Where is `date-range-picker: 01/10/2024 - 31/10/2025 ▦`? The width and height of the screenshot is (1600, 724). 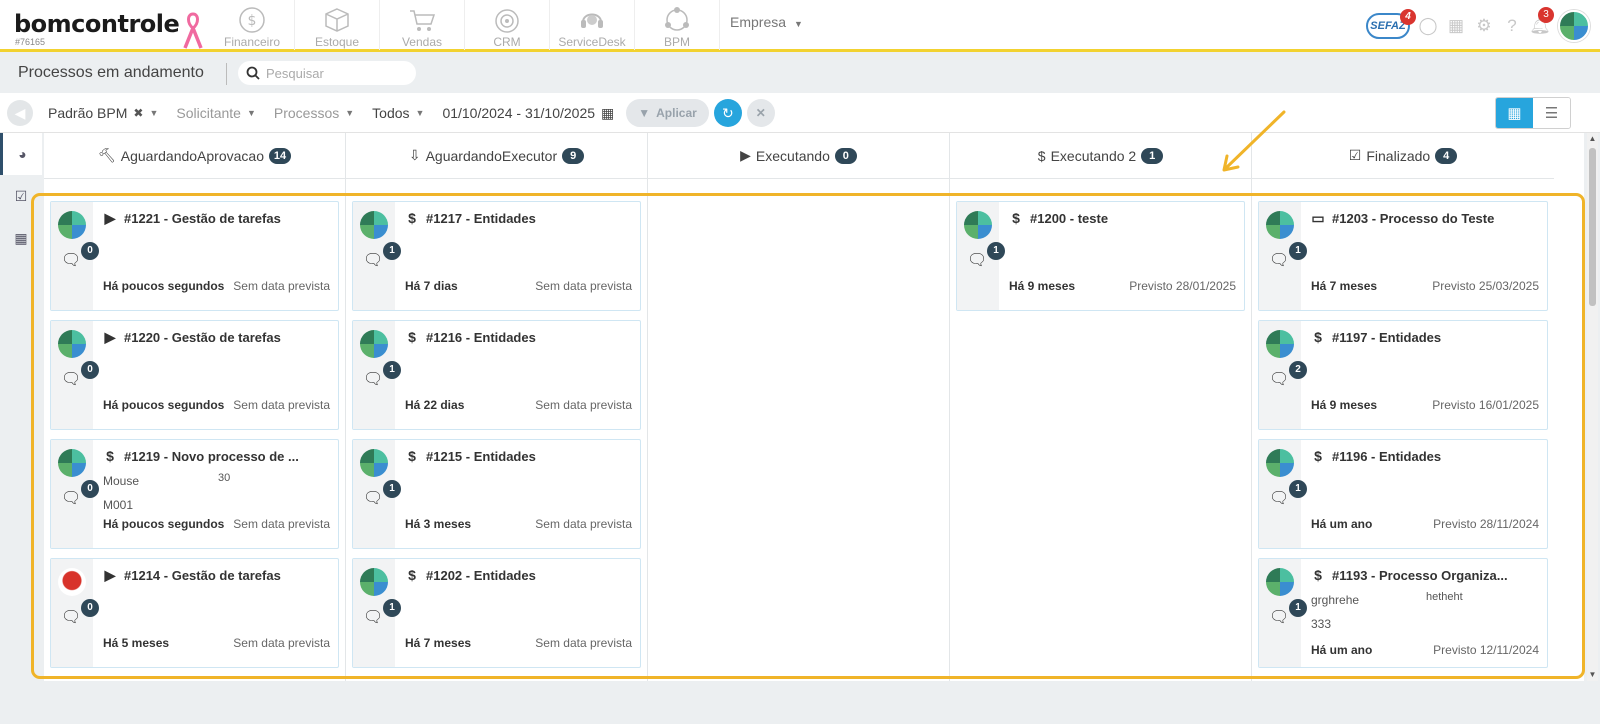
date-range-picker: 01/10/2024 - 31/10/2025 ▦ is located at coordinates (528, 113).